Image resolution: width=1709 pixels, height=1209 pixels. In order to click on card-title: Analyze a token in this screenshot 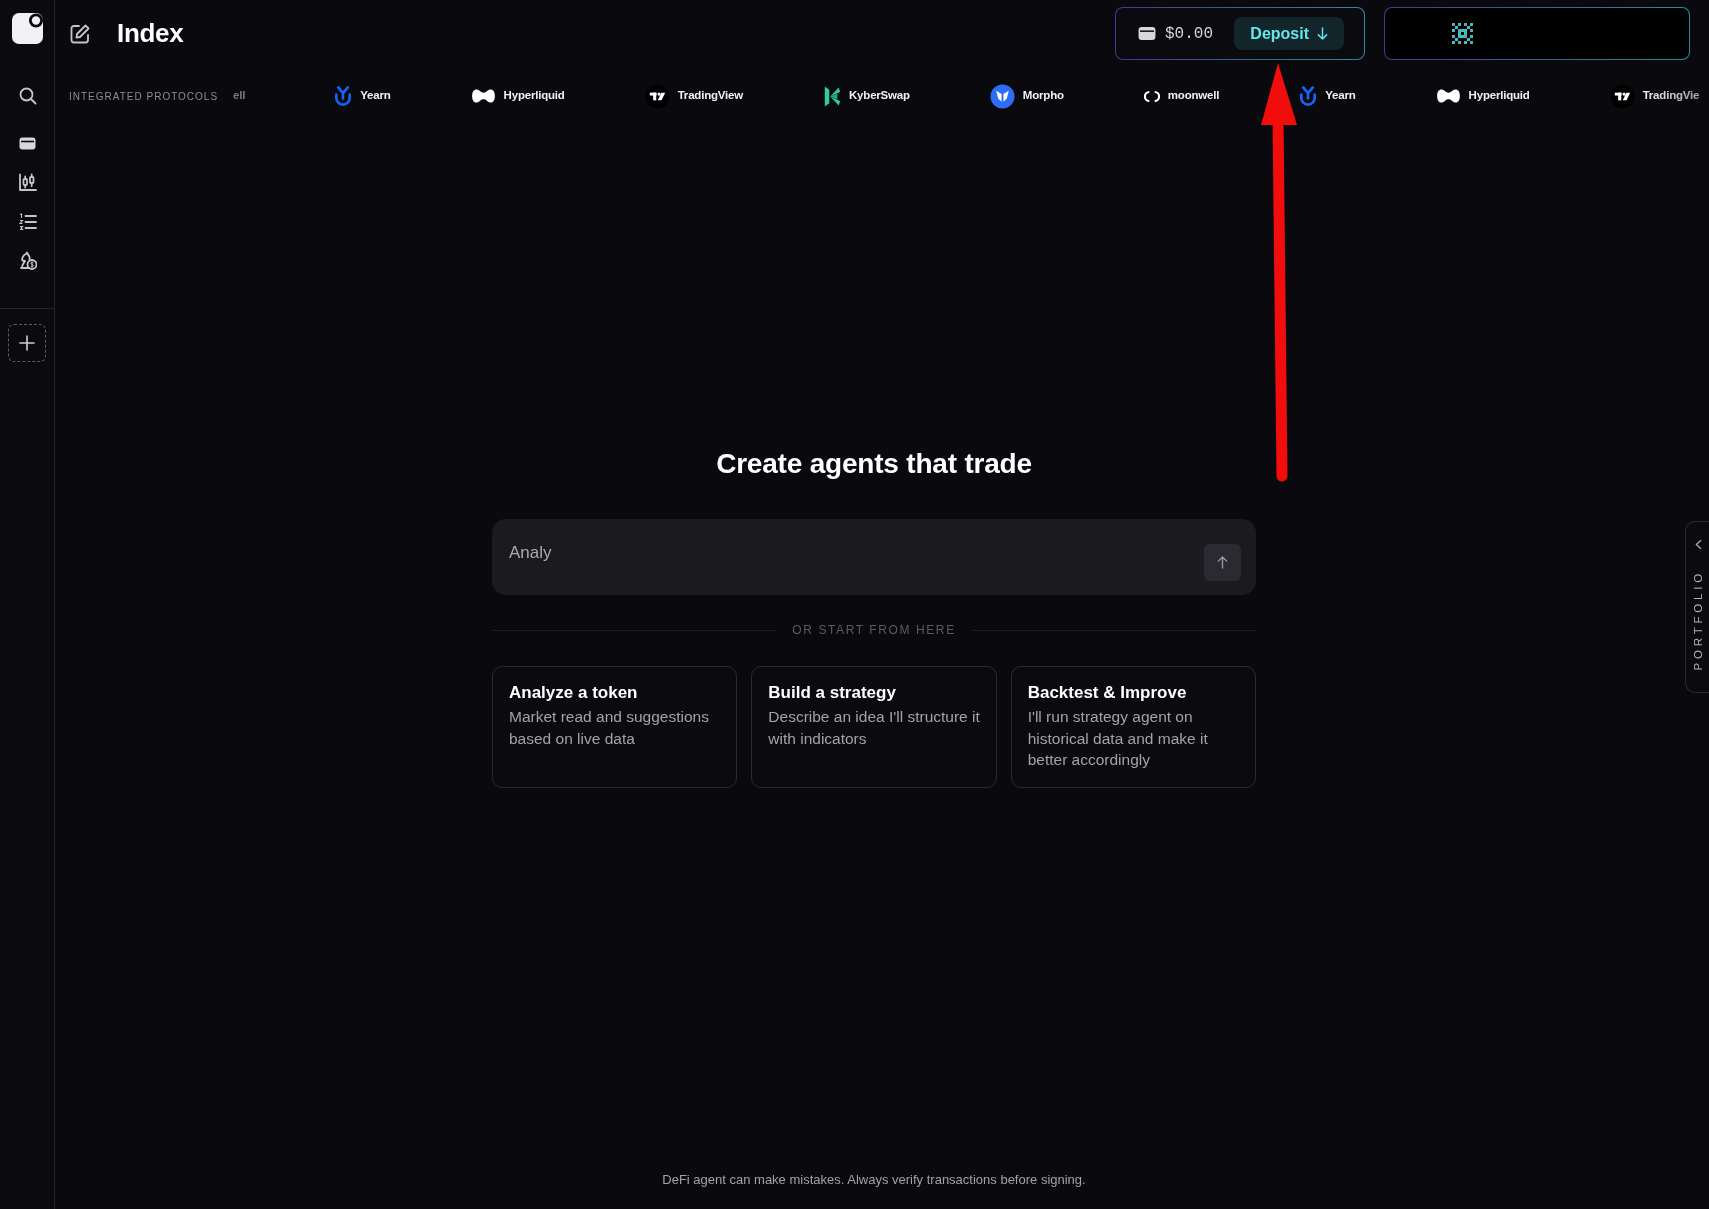, I will do `click(574, 693)`.